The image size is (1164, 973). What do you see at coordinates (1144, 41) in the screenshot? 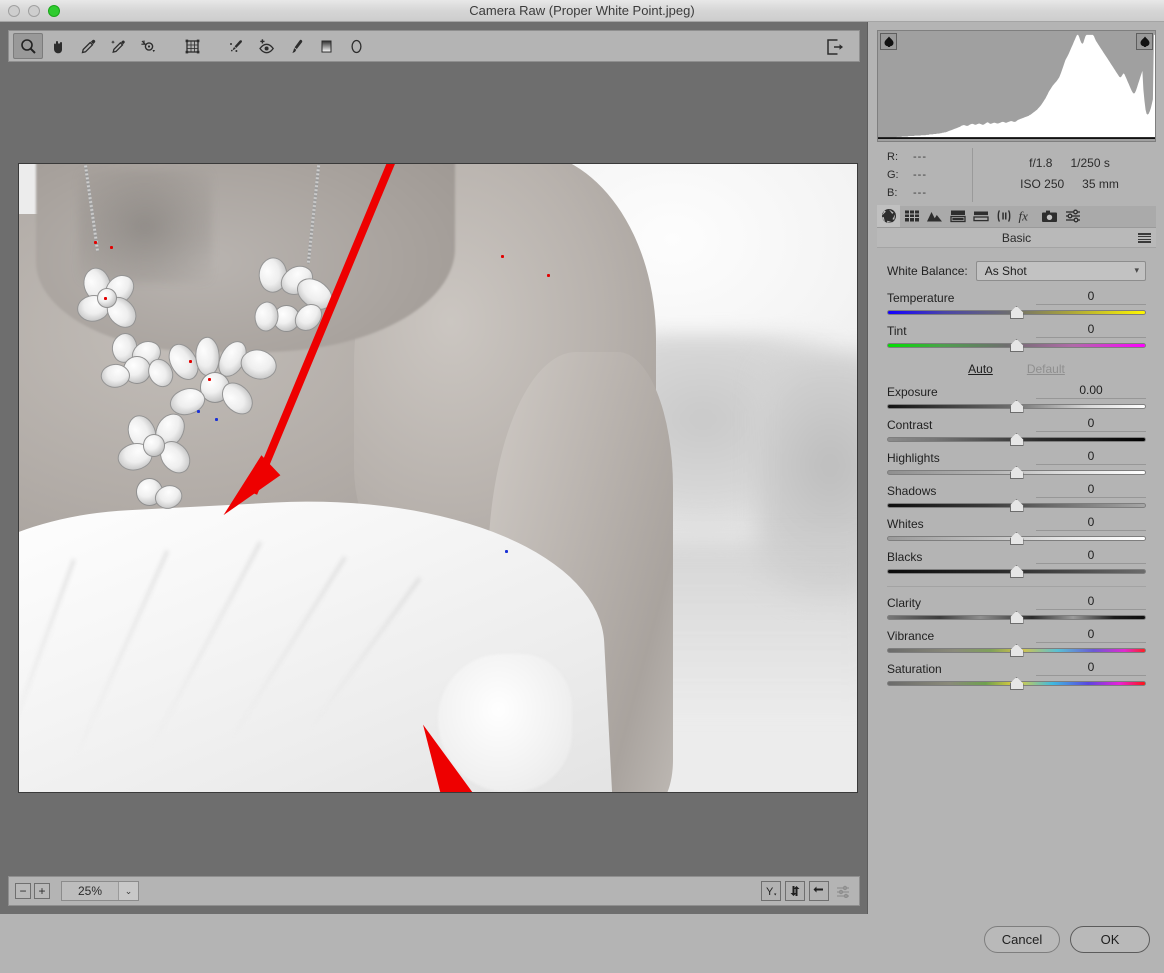
I see `highlight-clipping-indicator` at bounding box center [1144, 41].